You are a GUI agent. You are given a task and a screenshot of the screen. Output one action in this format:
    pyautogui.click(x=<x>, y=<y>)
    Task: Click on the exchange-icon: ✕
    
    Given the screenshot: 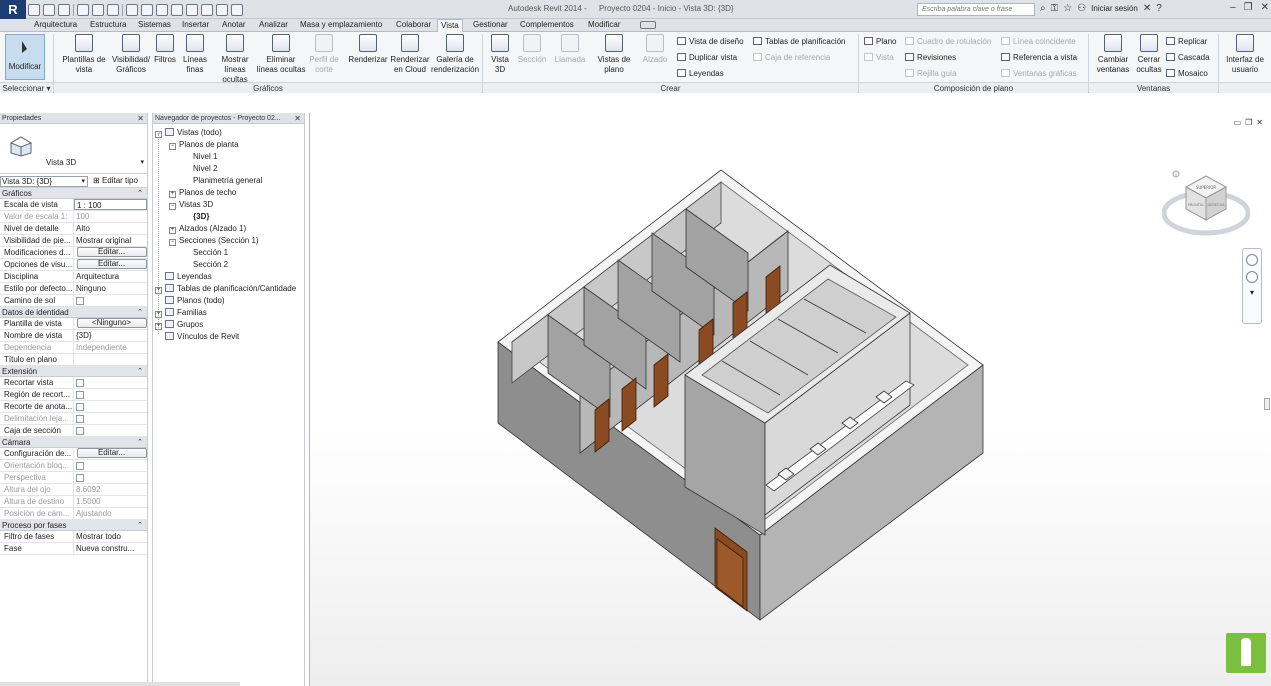 What is the action you would take?
    pyautogui.click(x=1147, y=8)
    